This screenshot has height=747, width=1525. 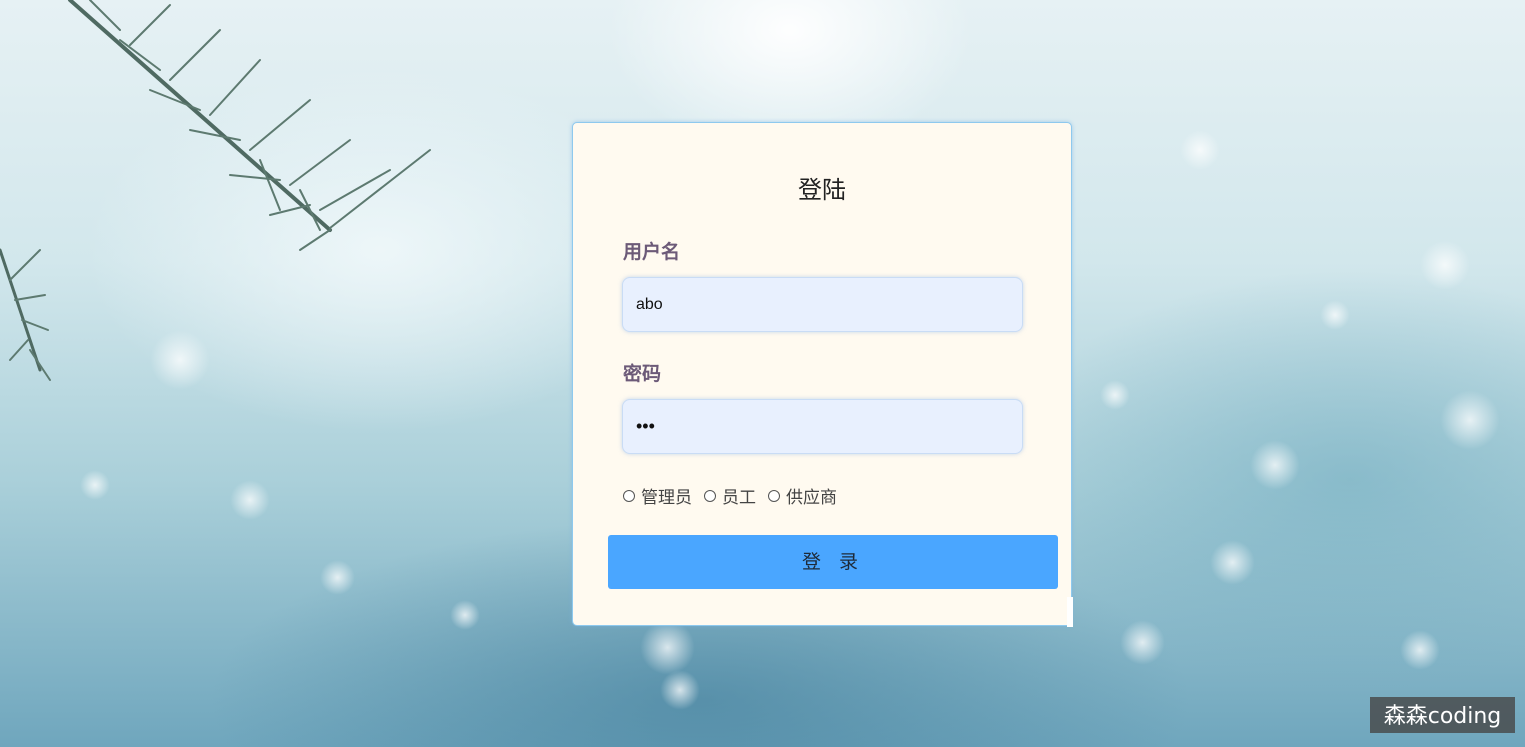 What do you see at coordinates (215, 190) in the screenshot?
I see `pine-branch-decoration` at bounding box center [215, 190].